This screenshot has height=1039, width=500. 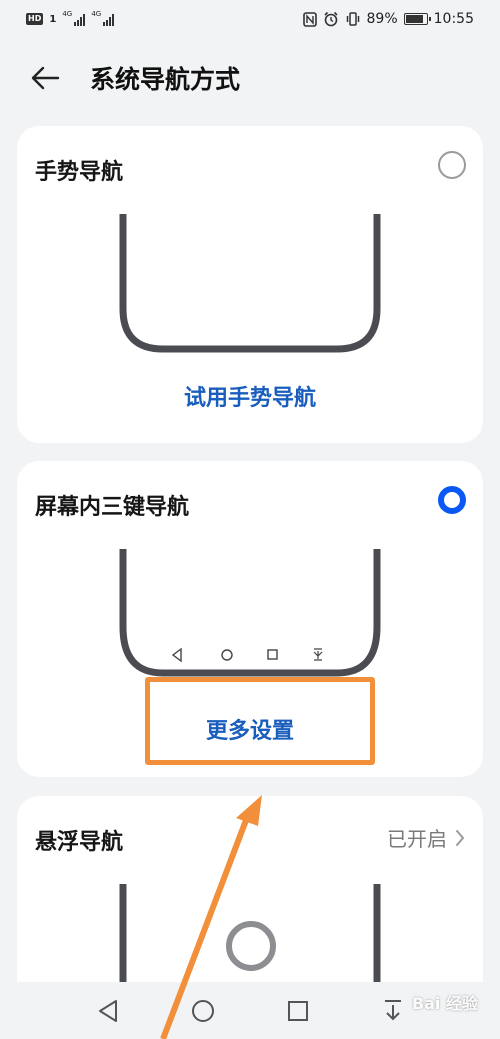 I want to click on clock: 10:55, so click(x=453, y=19).